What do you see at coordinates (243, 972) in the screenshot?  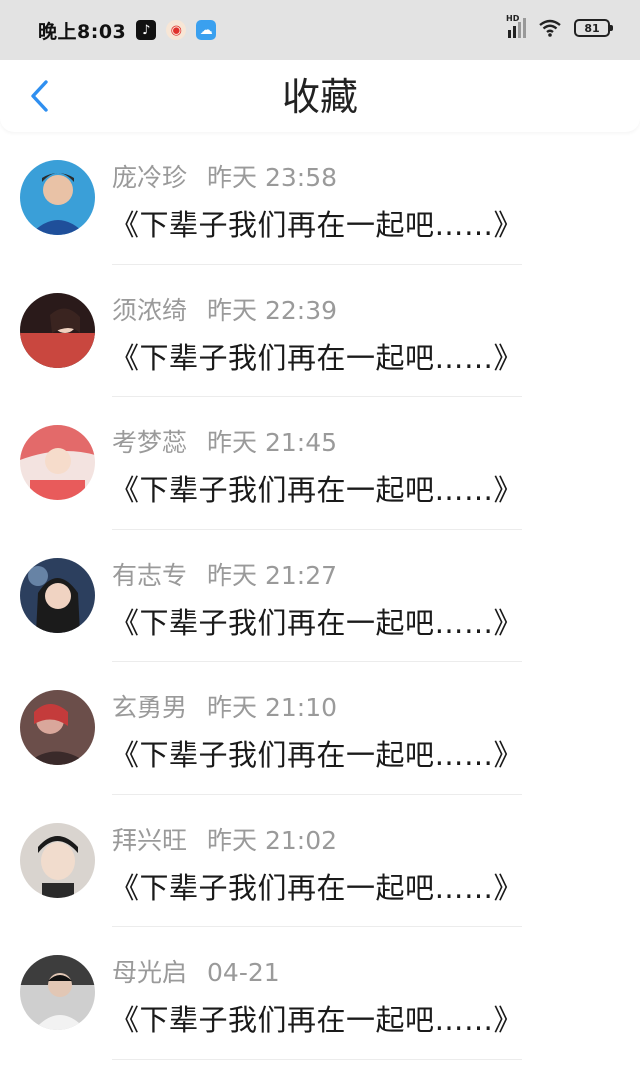 I see `item-time: 04-21` at bounding box center [243, 972].